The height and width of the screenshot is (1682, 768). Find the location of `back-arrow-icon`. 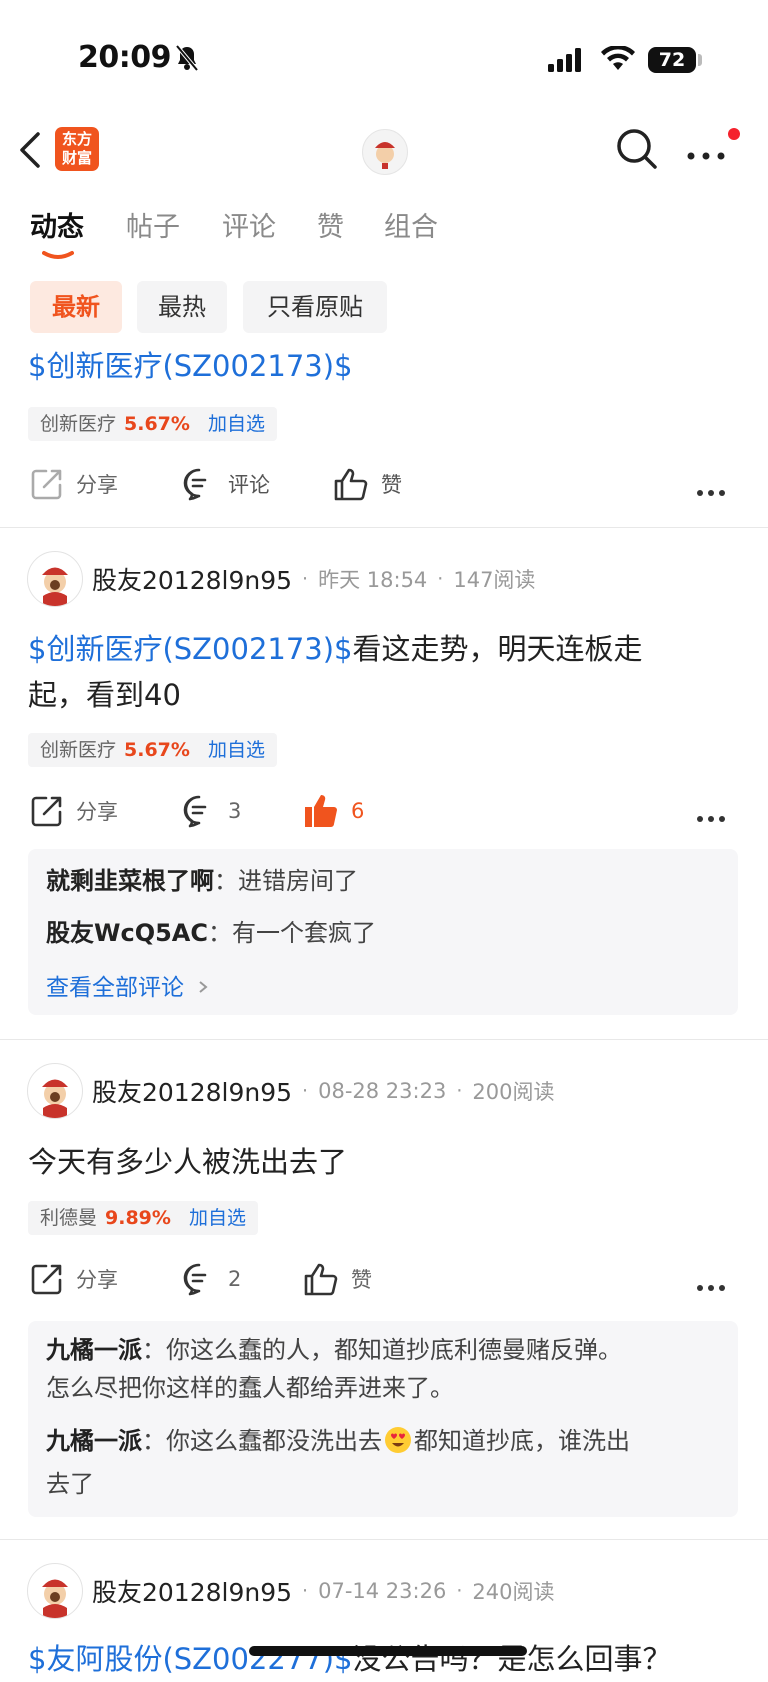

back-arrow-icon is located at coordinates (31, 152).